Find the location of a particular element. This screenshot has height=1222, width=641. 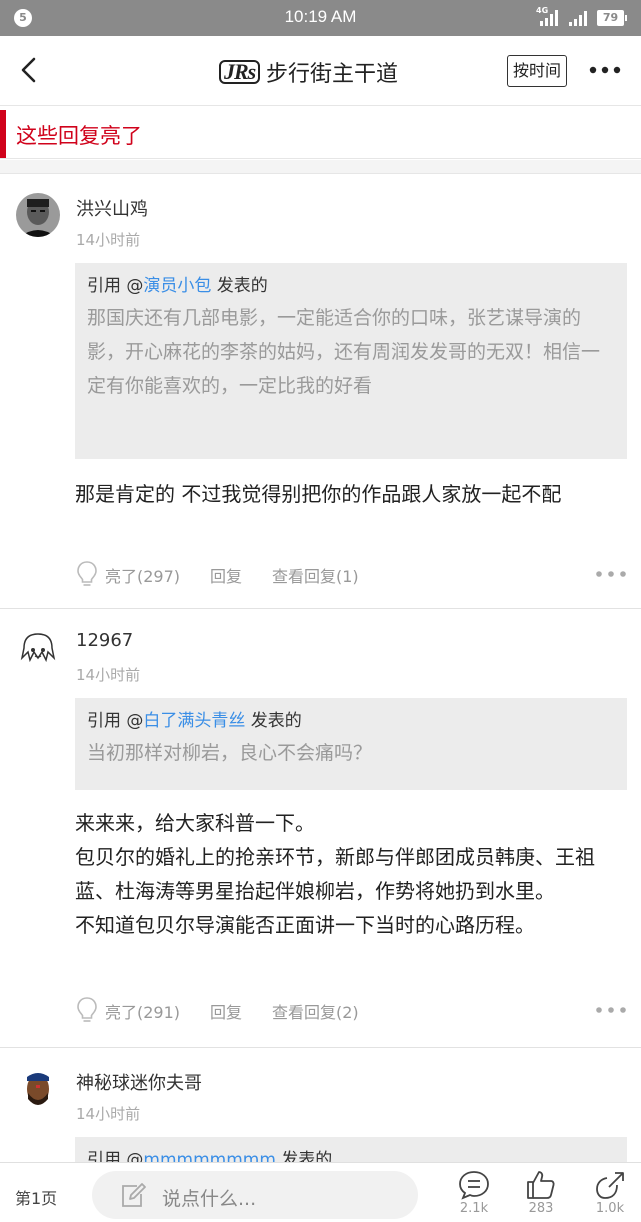

quote-header: 引用 @白了满头青丝 发表的 is located at coordinates (194, 721).